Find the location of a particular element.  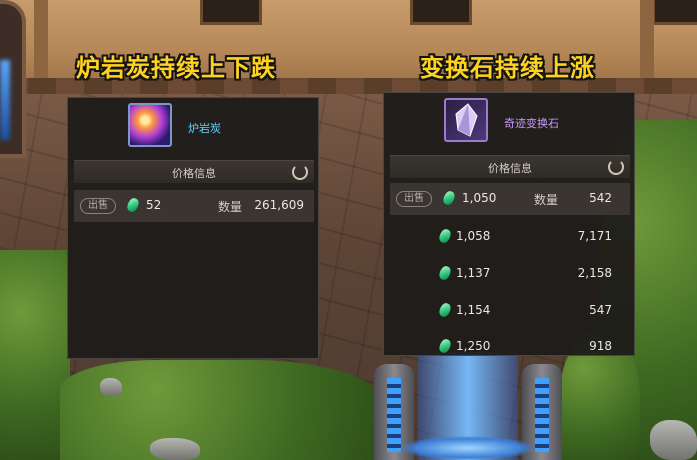

listing-price: 1,154 is located at coordinates (473, 310).